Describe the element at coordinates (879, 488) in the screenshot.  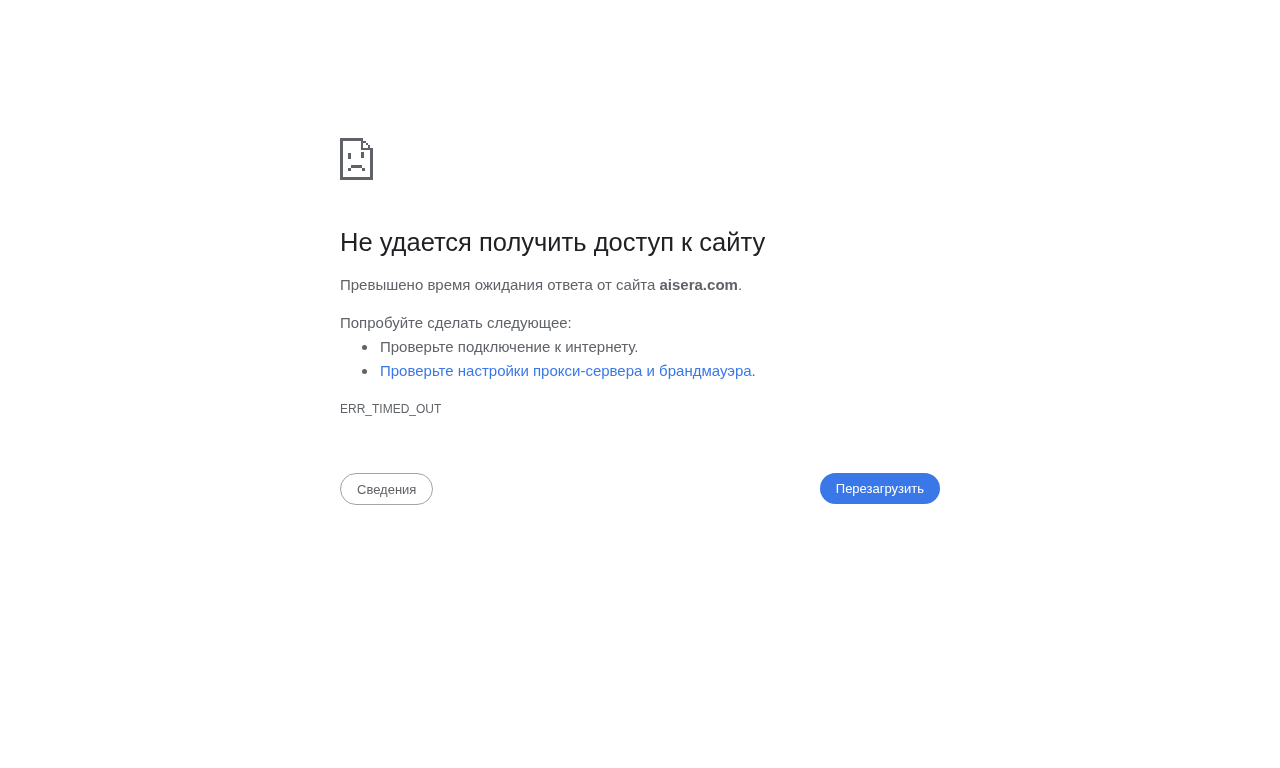
I see `reload-button: Перезагрузить` at that location.